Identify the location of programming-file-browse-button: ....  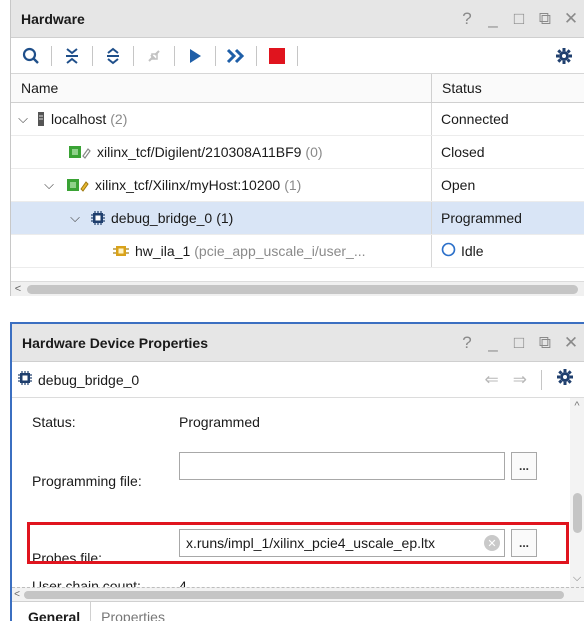
(524, 466).